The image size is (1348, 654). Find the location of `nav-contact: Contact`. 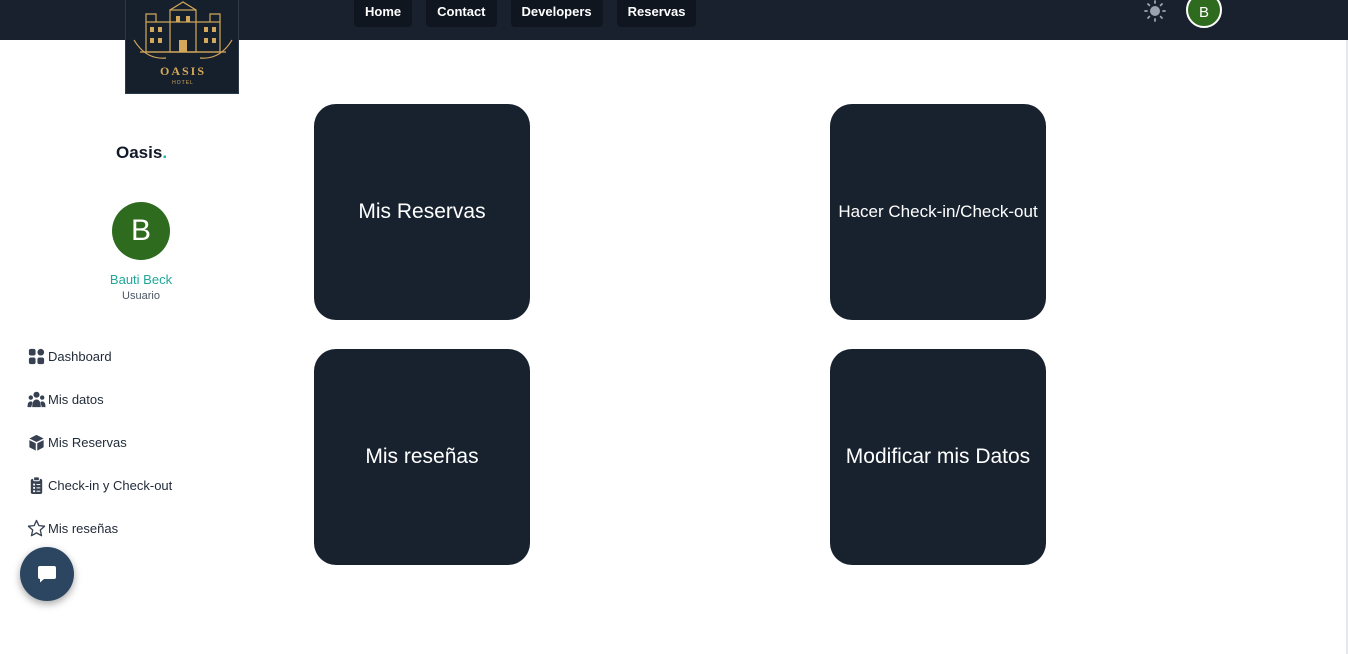

nav-contact: Contact is located at coordinates (461, 13).